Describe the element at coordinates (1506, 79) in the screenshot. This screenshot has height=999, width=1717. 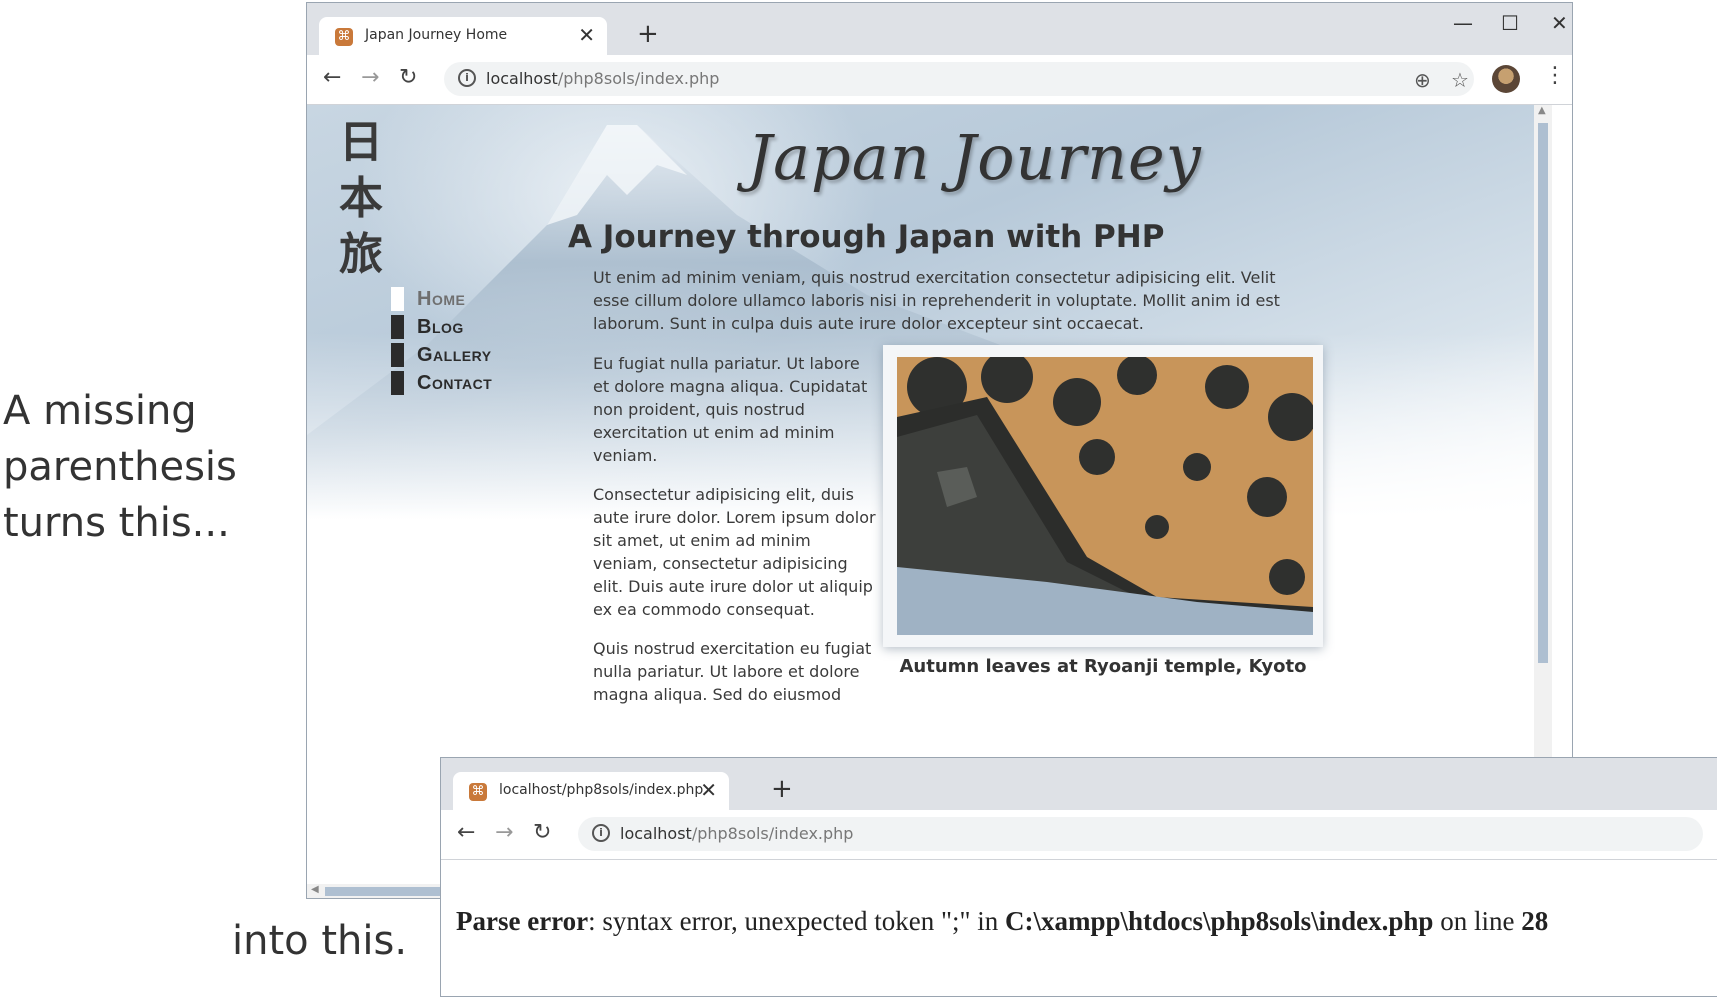
I see `profile-avatar` at that location.